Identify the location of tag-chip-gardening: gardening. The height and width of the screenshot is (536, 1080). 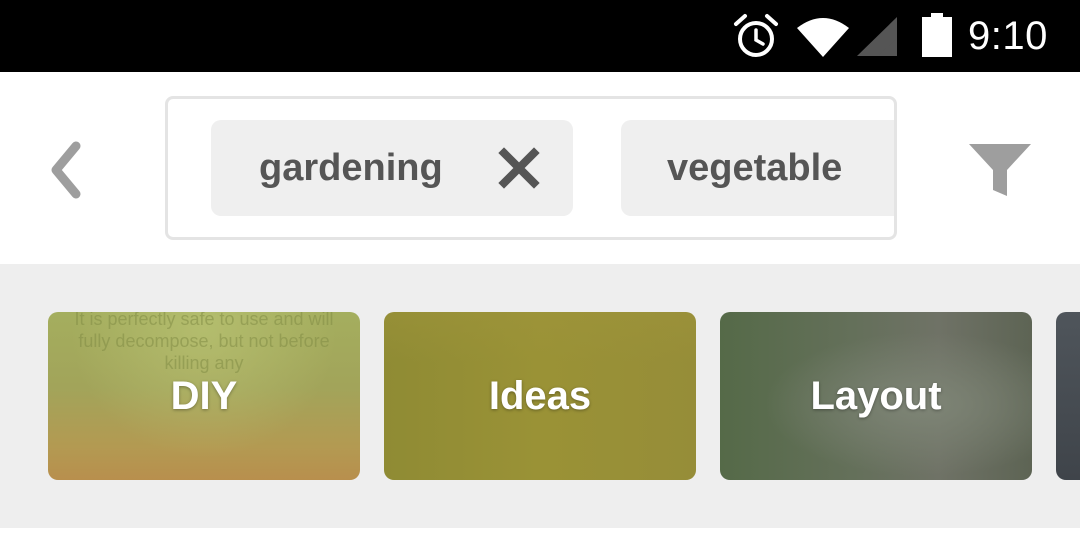
(392, 168).